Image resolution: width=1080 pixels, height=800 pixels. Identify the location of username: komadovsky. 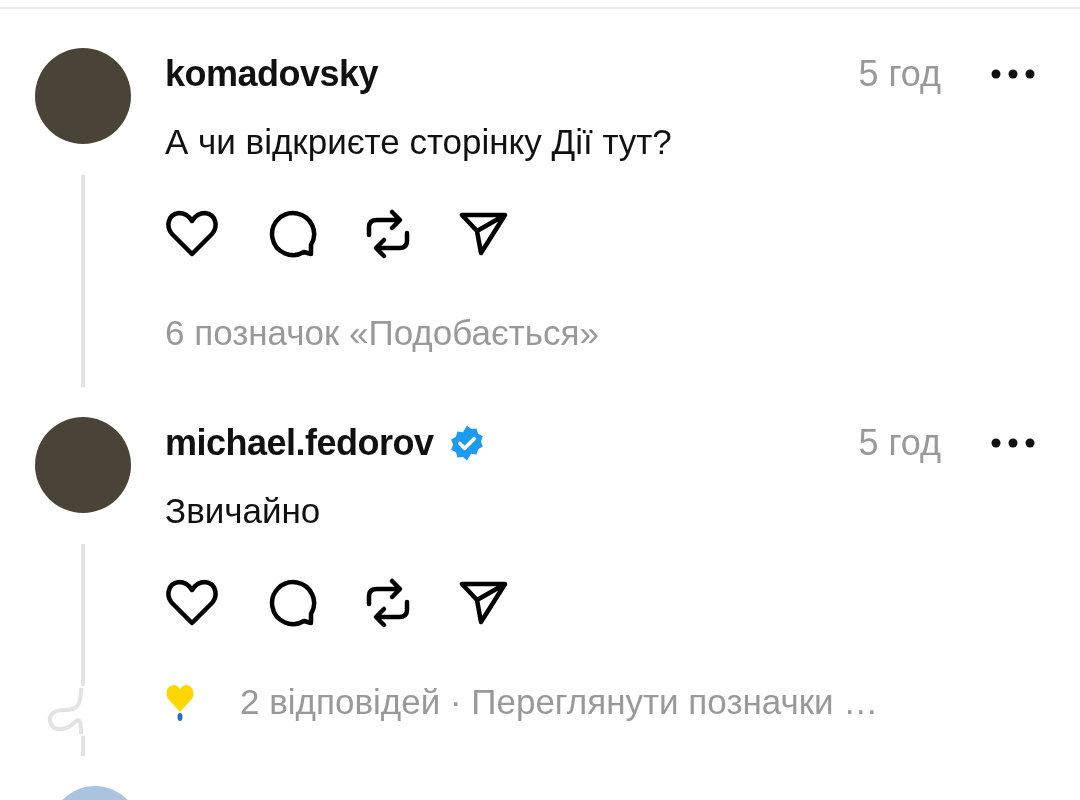
(272, 74).